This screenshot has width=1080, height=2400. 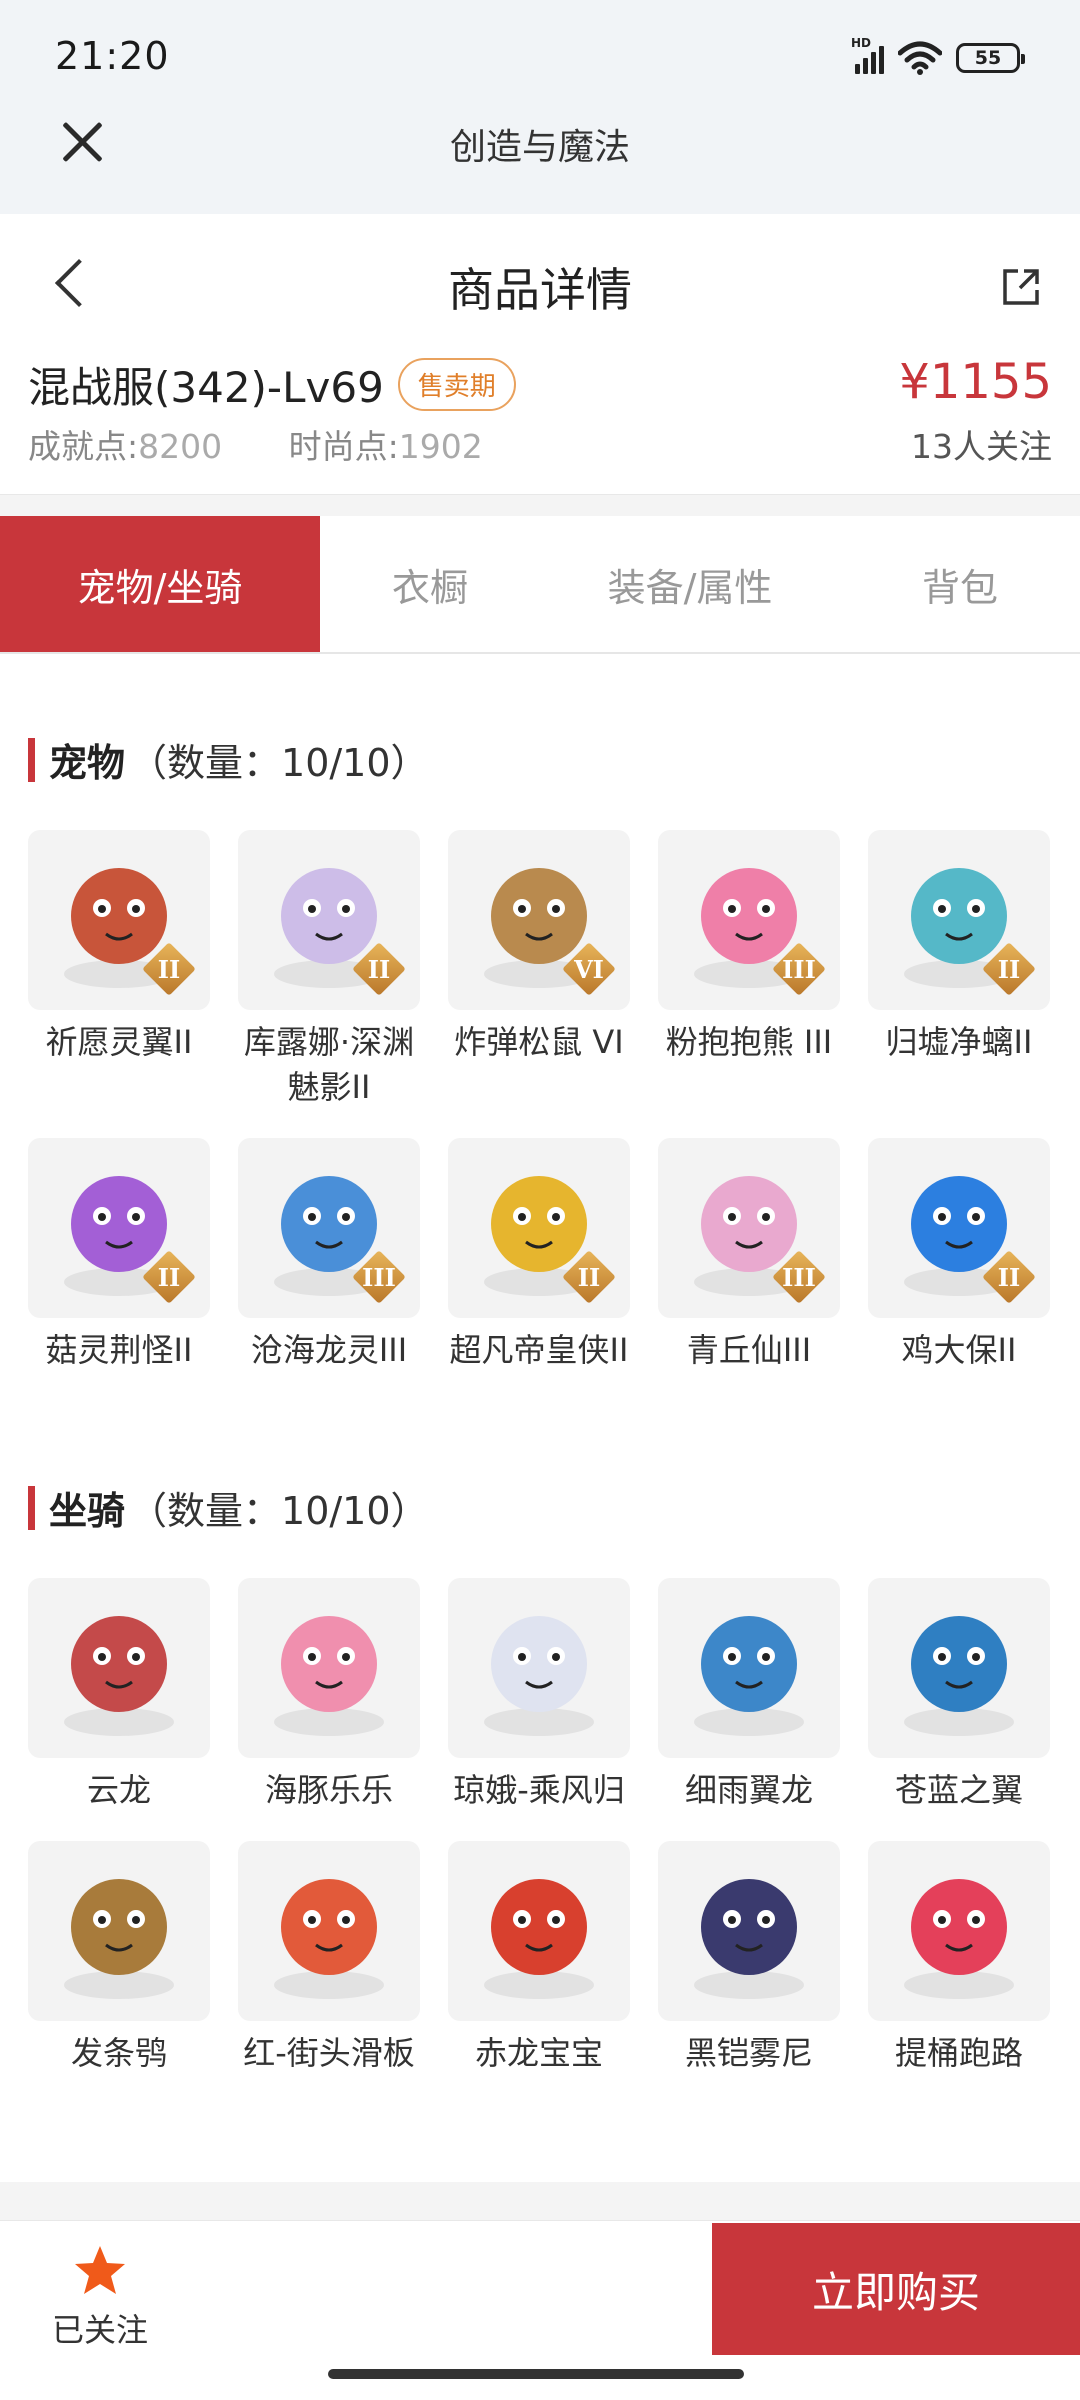 I want to click on mount-item: 提桶跑路, so click(x=959, y=1958).